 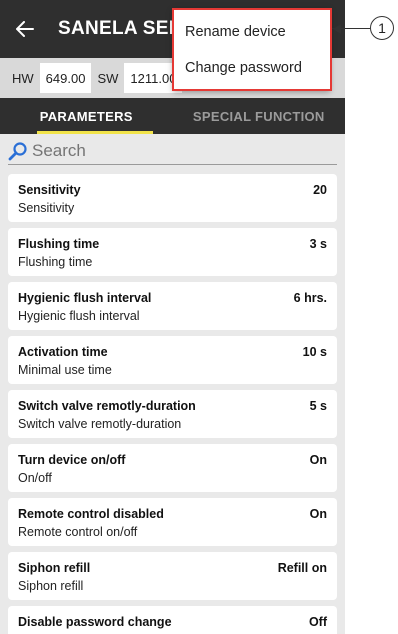 I want to click on menu-item-rename-device: Rename device, so click(x=251, y=32).